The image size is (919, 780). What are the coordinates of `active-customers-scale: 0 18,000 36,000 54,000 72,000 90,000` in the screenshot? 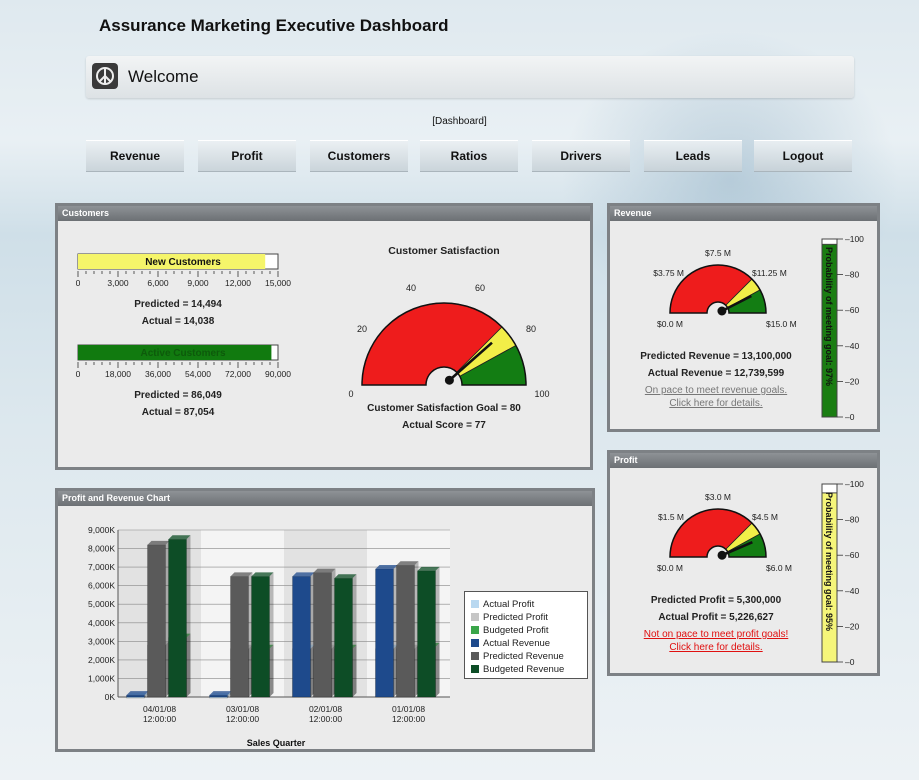 It's located at (183, 370).